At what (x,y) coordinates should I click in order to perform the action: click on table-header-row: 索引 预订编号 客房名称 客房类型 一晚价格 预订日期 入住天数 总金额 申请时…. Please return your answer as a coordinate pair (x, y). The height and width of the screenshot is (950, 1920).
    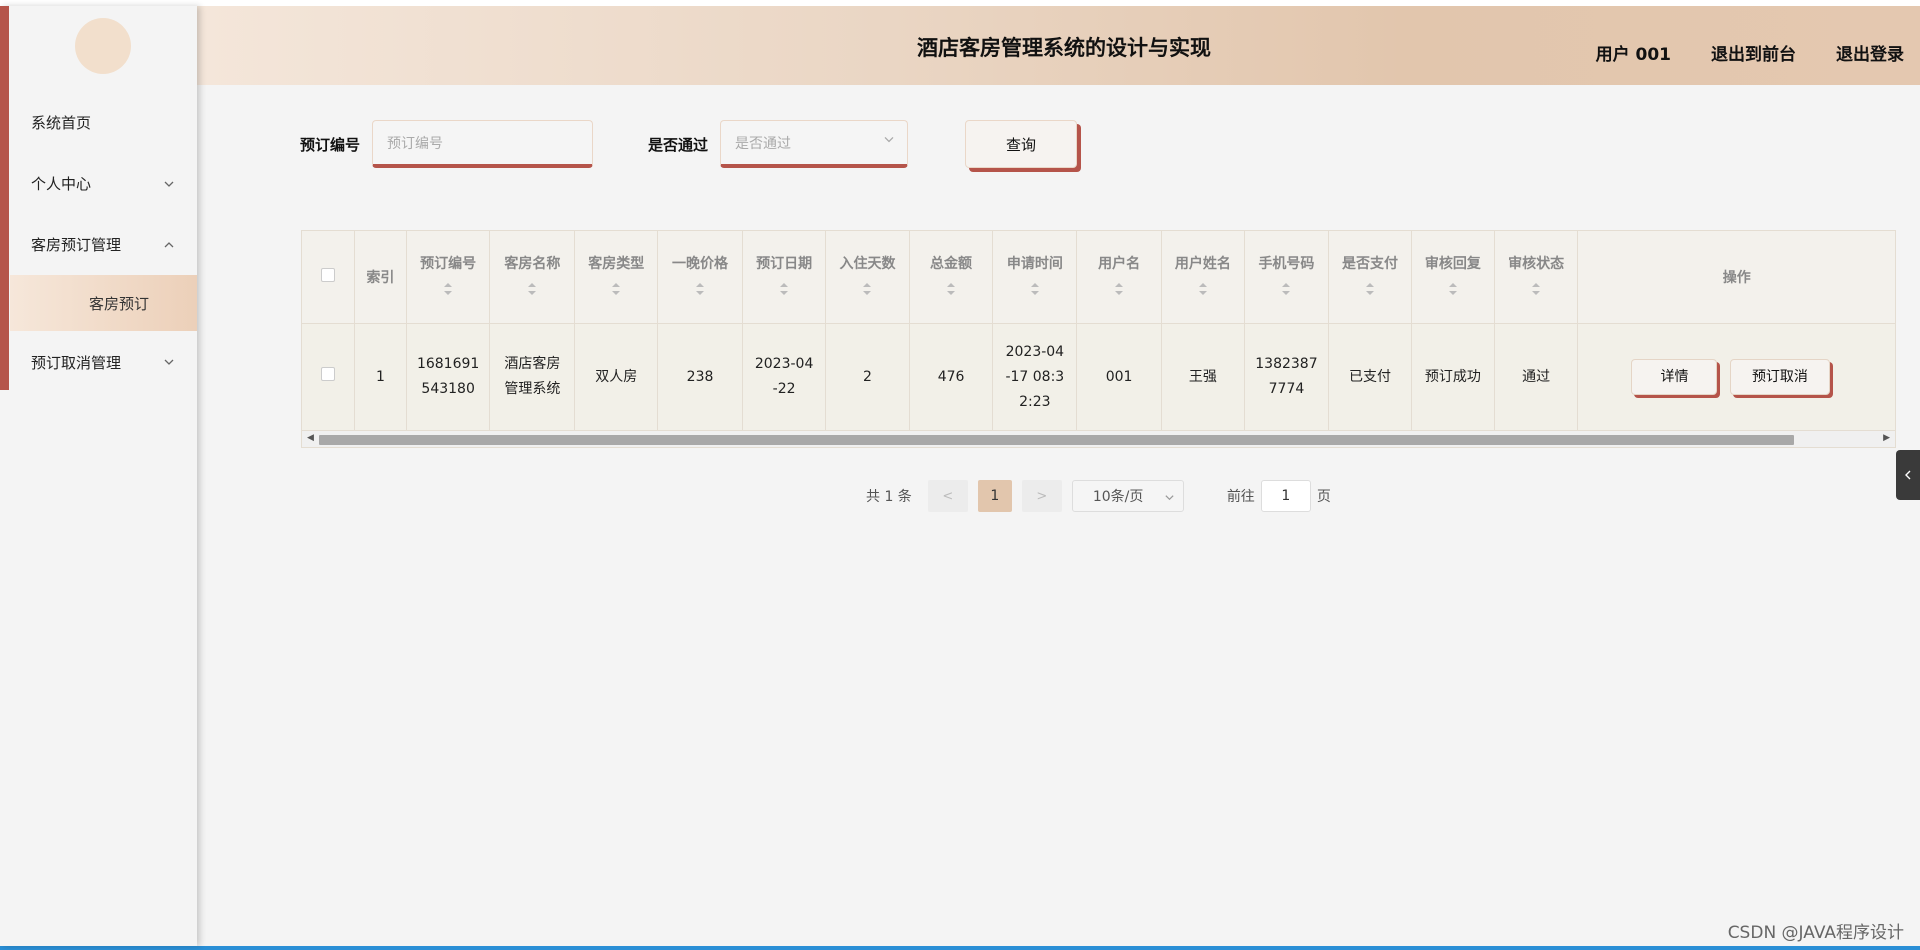
    Looking at the image, I should click on (1098, 277).